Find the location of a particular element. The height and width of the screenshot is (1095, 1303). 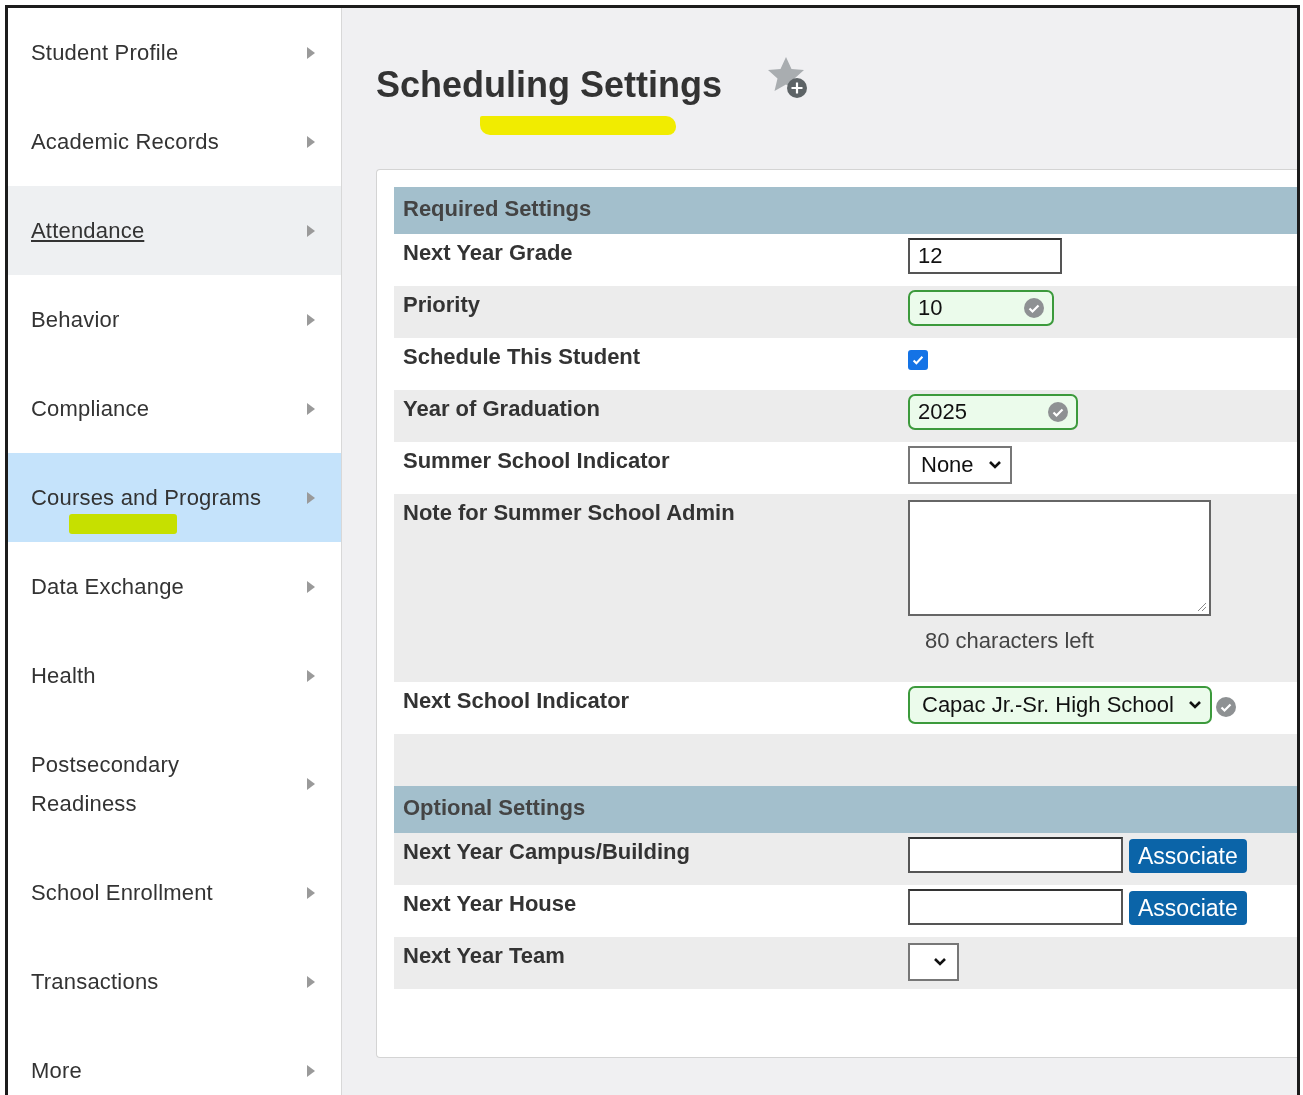

input-field: 2025 is located at coordinates (993, 412).